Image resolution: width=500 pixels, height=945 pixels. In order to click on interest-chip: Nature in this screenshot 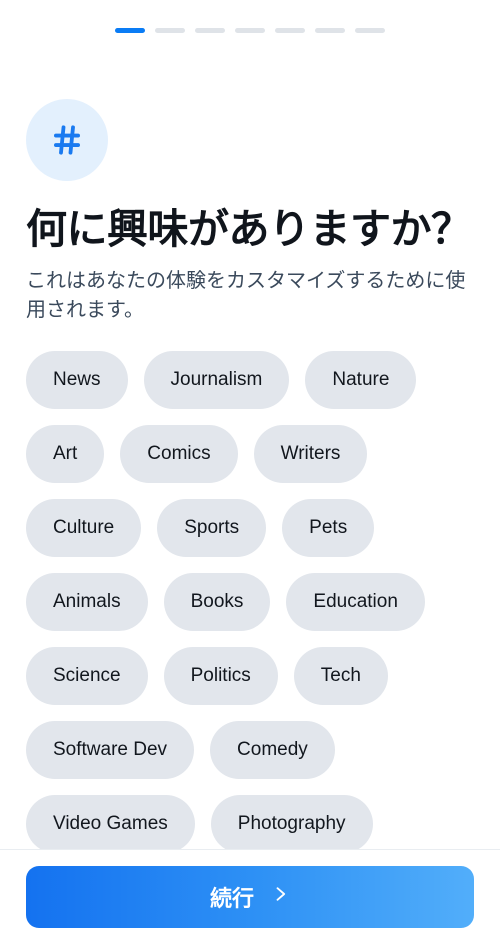, I will do `click(361, 379)`.